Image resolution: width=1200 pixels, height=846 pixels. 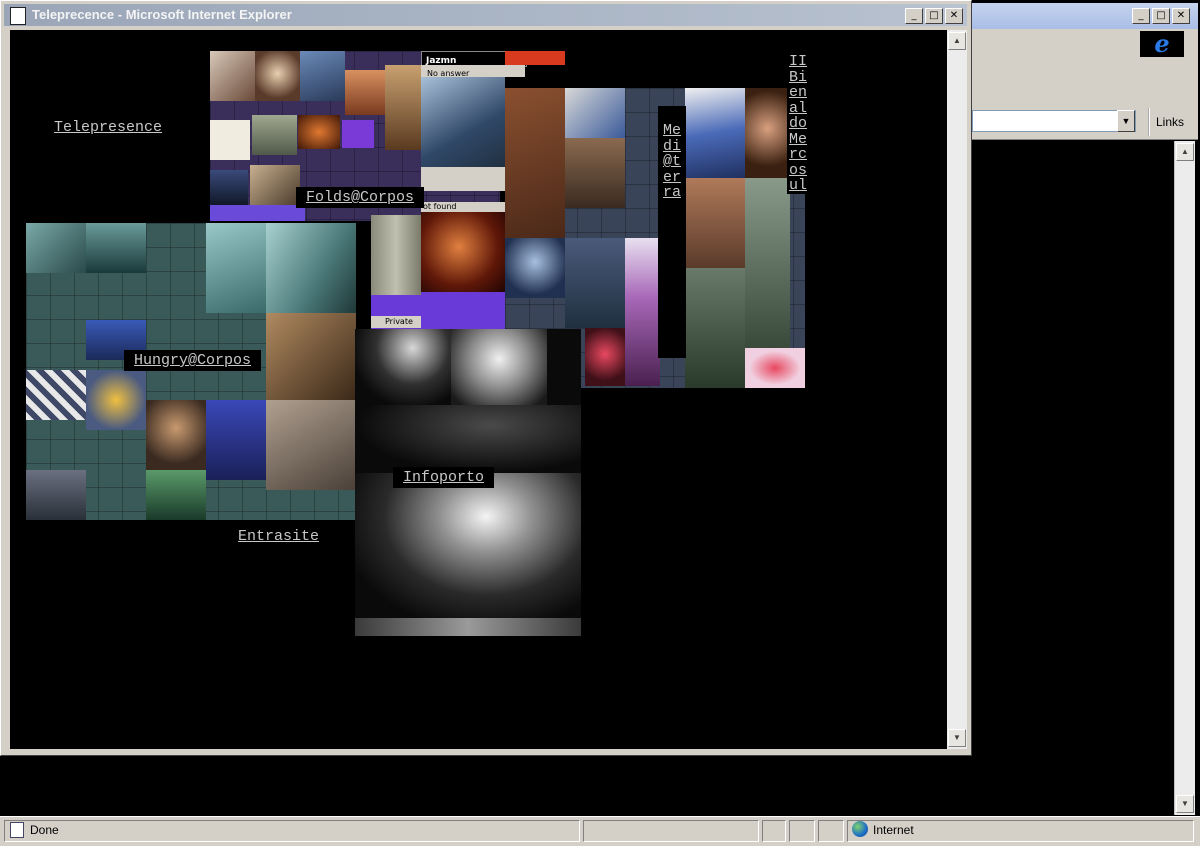 I want to click on popup-scrollbar: ▲ ▼, so click(x=957, y=389).